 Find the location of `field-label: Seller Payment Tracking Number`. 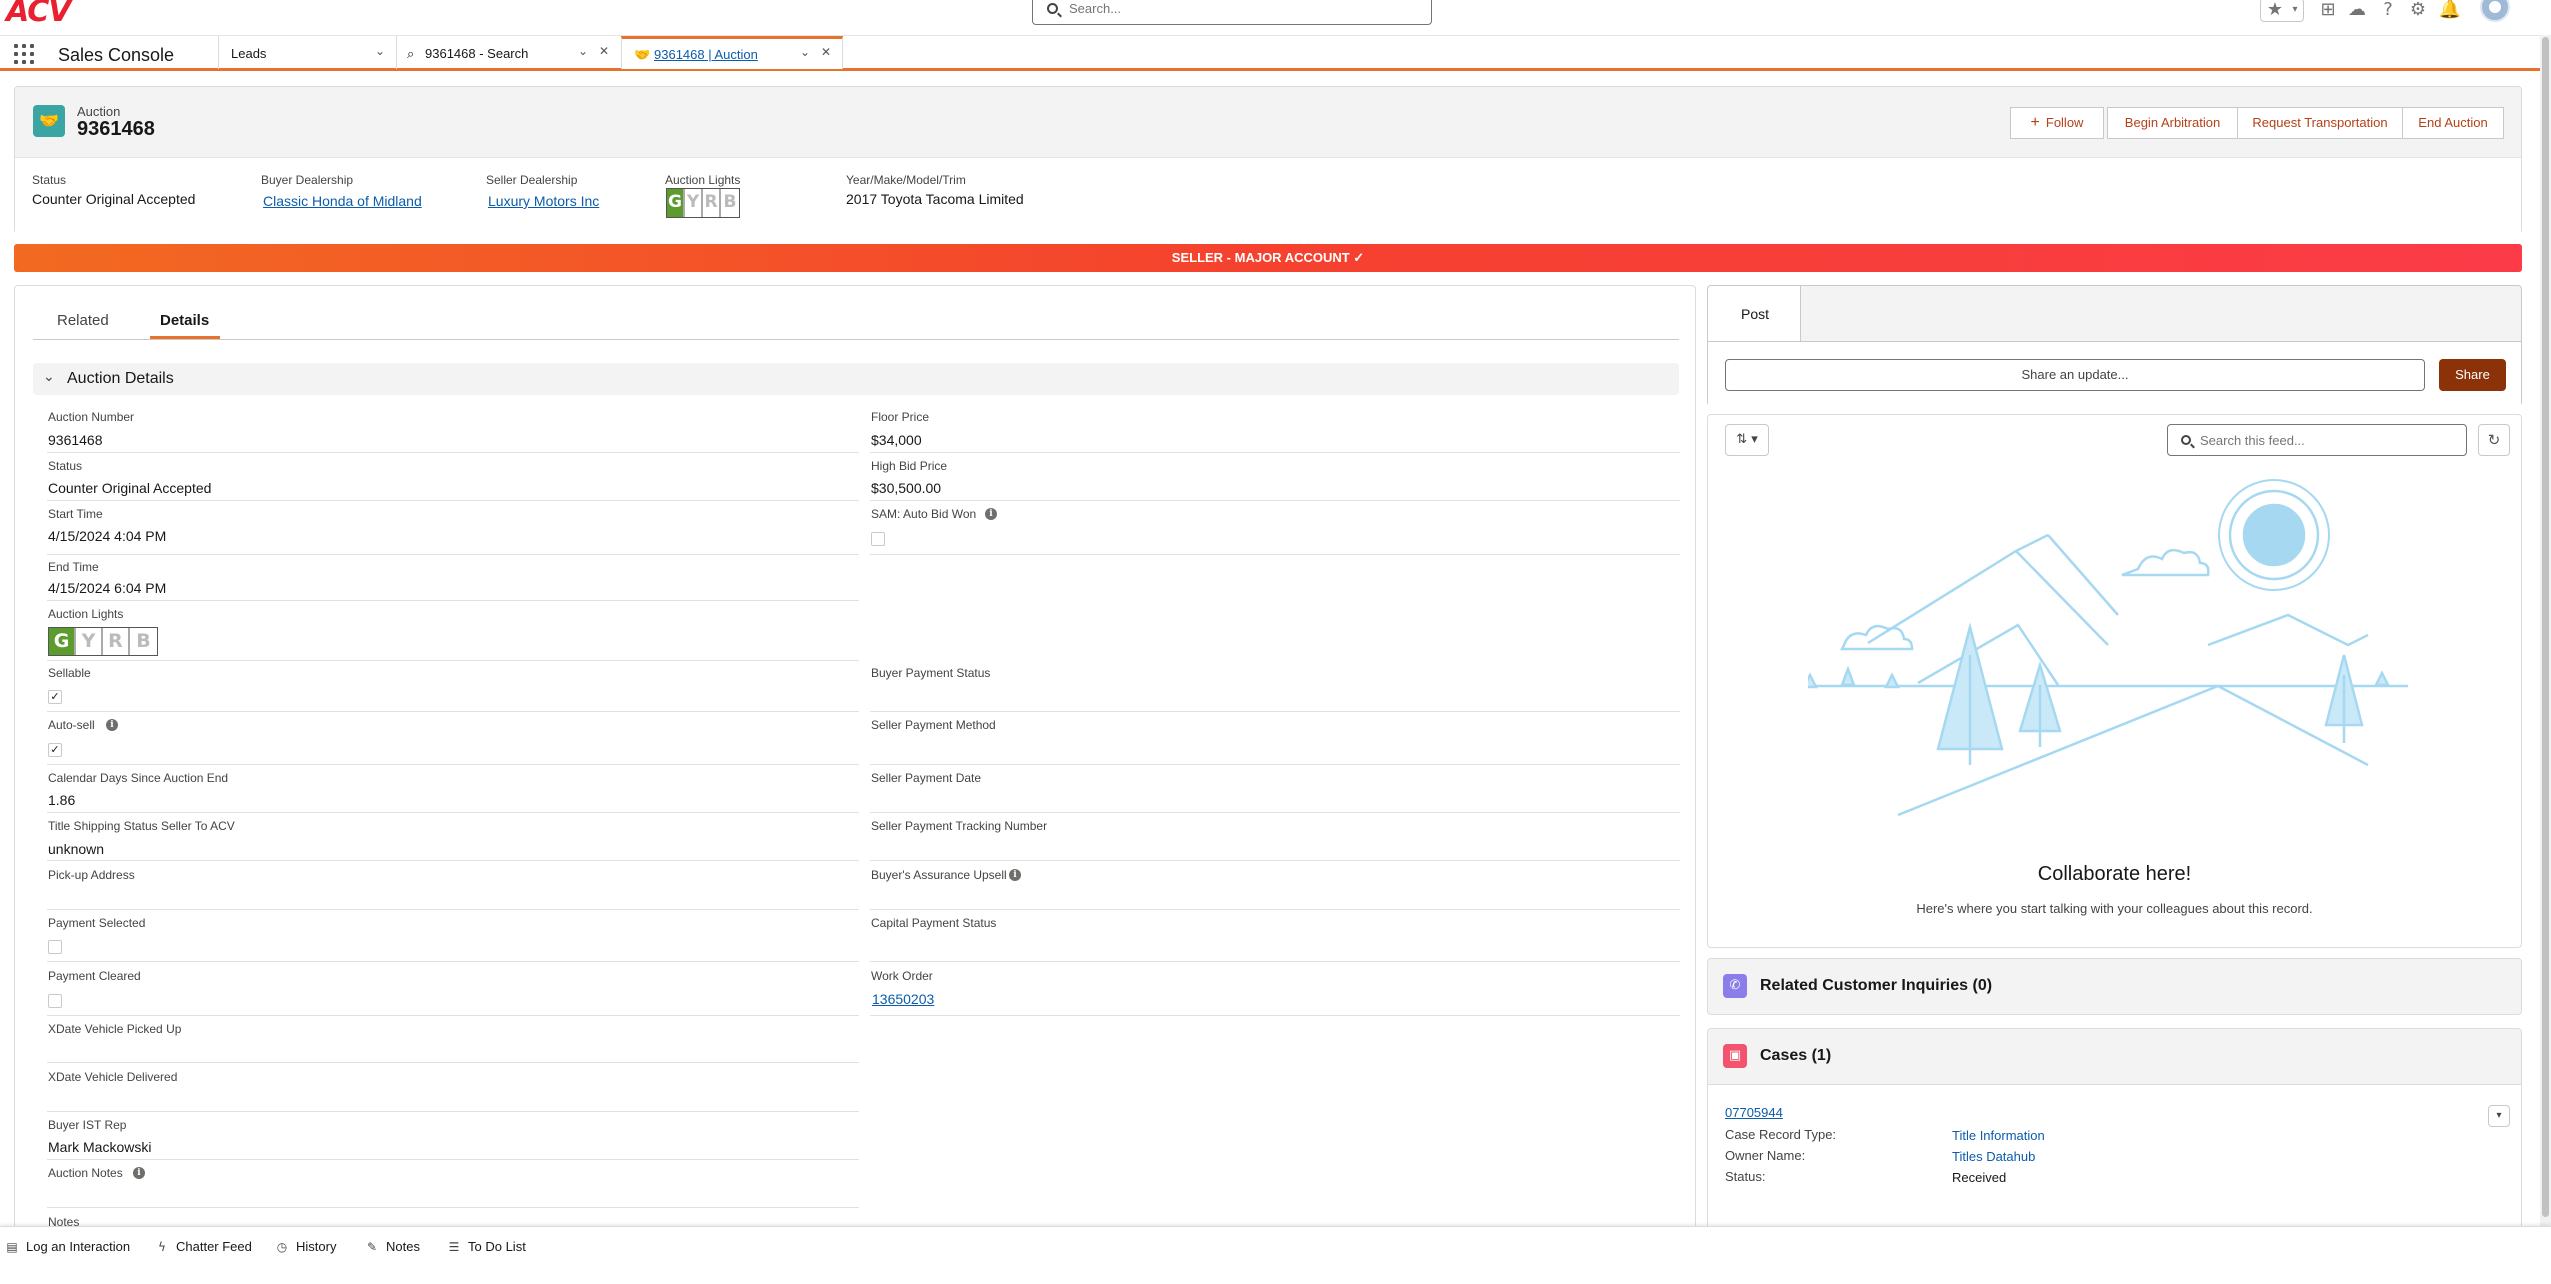

field-label: Seller Payment Tracking Number is located at coordinates (959, 826).